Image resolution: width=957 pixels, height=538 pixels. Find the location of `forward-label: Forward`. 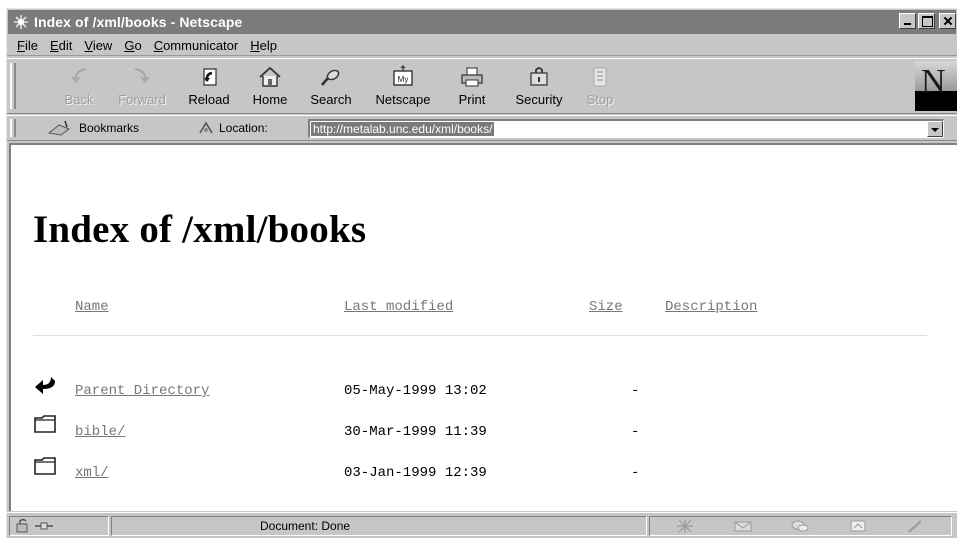

forward-label: Forward is located at coordinates (142, 99).